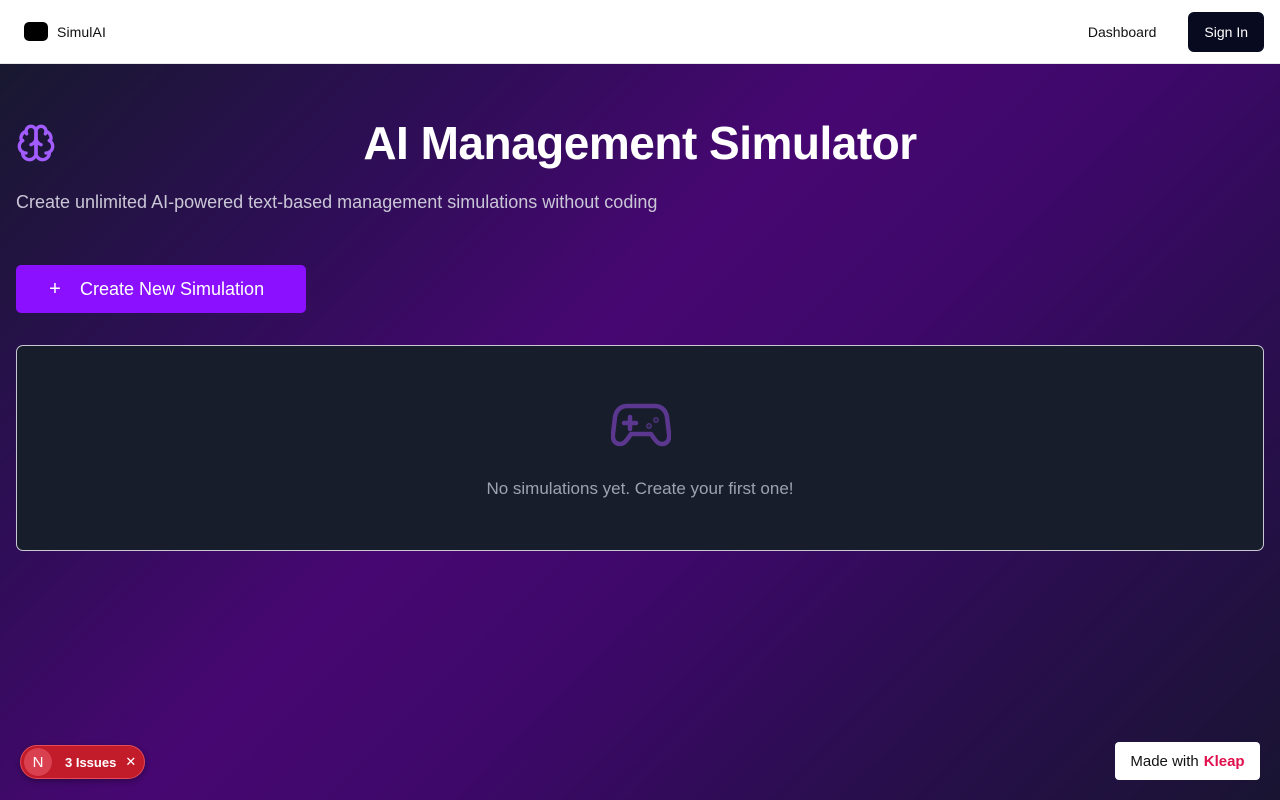 This screenshot has height=800, width=1280. Describe the element at coordinates (55, 289) in the screenshot. I see `plus-icon: +` at that location.